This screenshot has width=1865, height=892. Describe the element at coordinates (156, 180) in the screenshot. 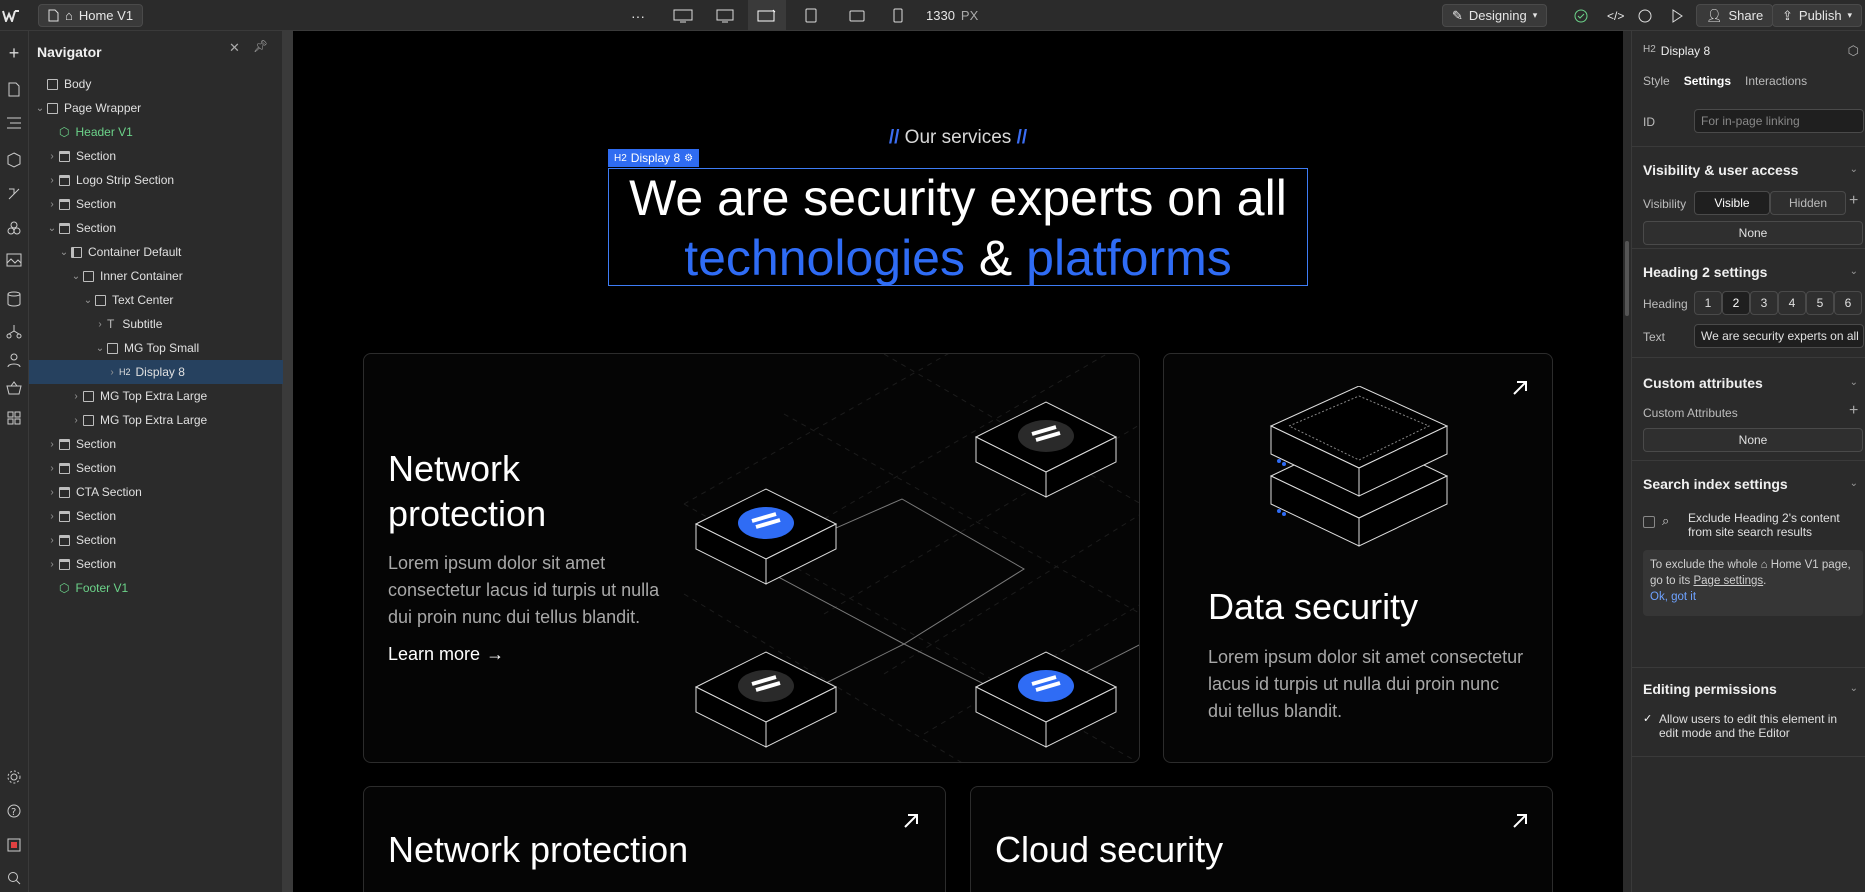

I see `navigator-item: › Logo Strip Section` at that location.